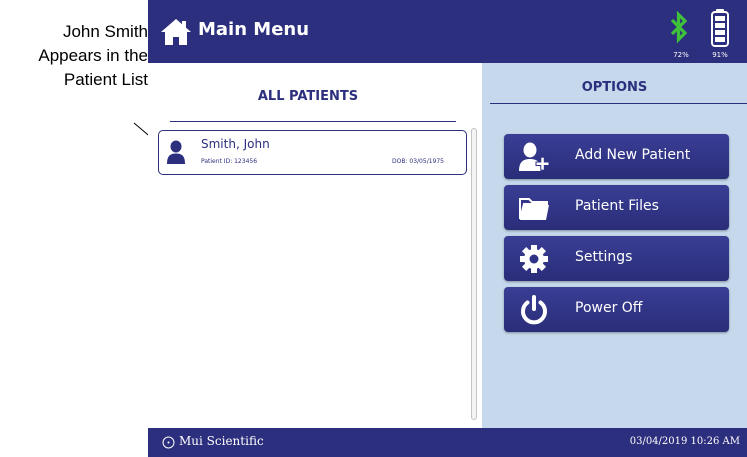 This screenshot has width=747, height=457. Describe the element at coordinates (254, 29) in the screenshot. I see `page-title: Main Menu` at that location.